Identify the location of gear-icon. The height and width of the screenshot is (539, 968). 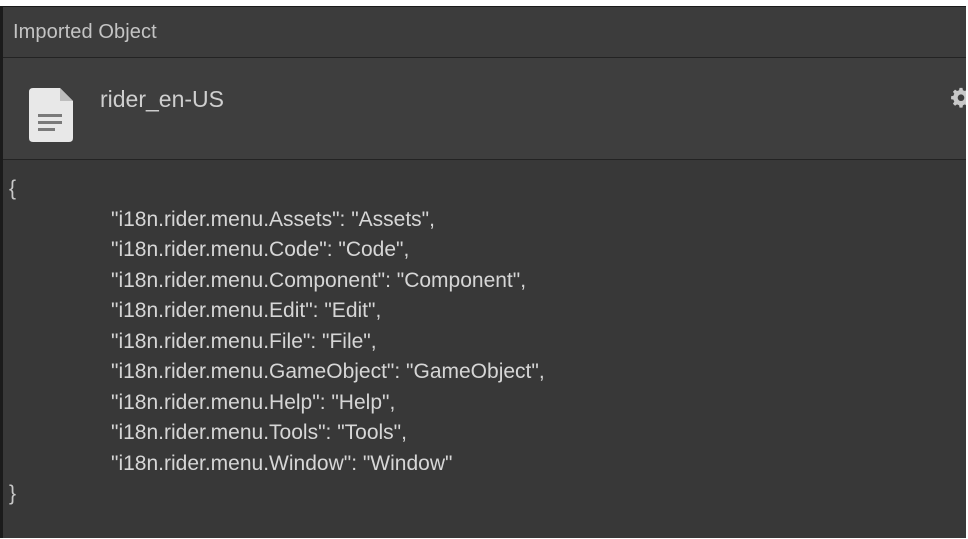
(958, 97).